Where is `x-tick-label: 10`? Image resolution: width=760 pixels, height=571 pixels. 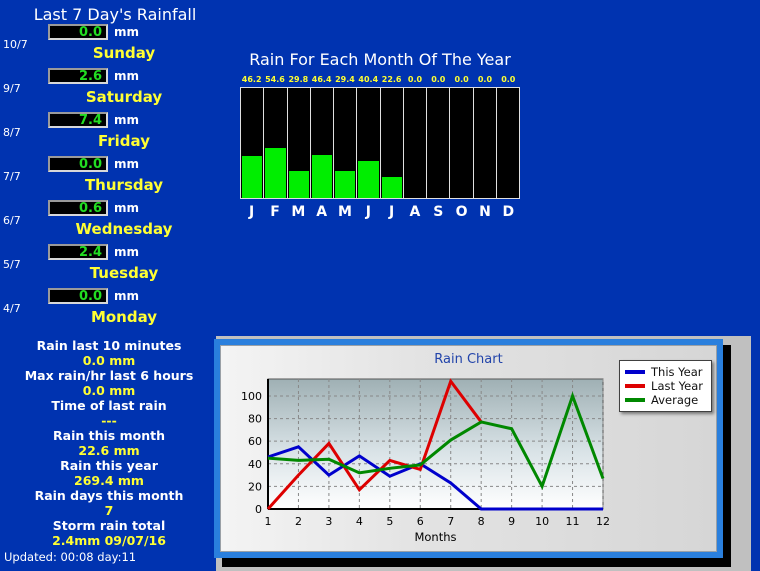 x-tick-label: 10 is located at coordinates (542, 521).